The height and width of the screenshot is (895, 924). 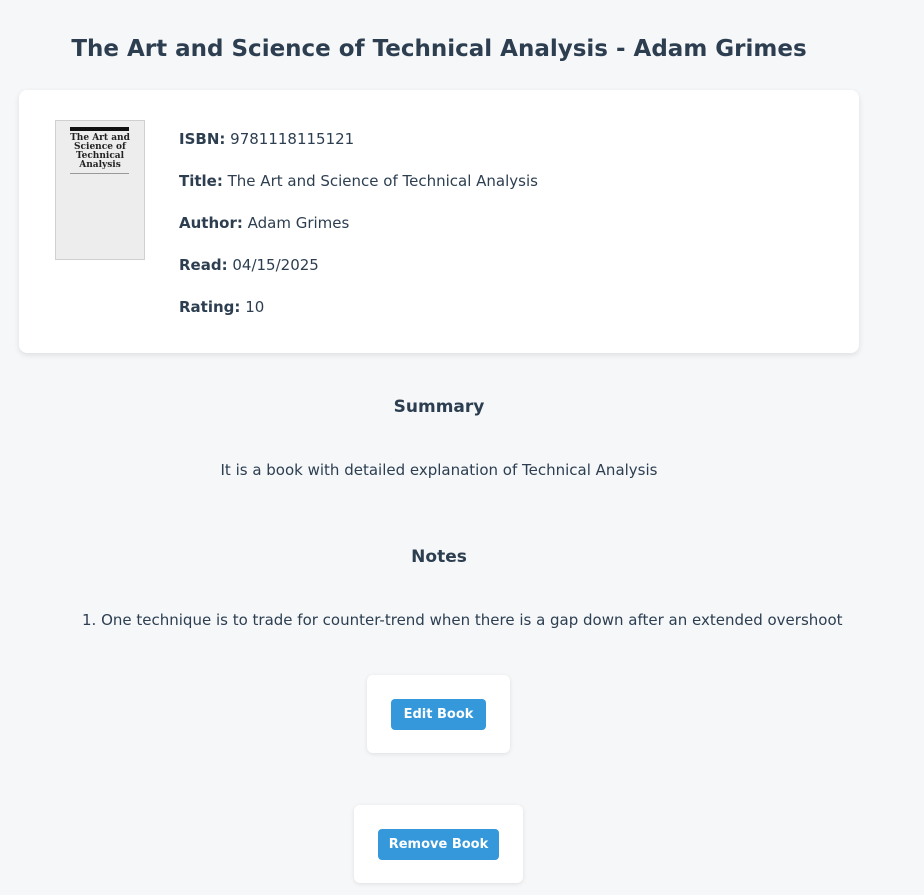 I want to click on detail-value: Adam Grimes, so click(x=298, y=223).